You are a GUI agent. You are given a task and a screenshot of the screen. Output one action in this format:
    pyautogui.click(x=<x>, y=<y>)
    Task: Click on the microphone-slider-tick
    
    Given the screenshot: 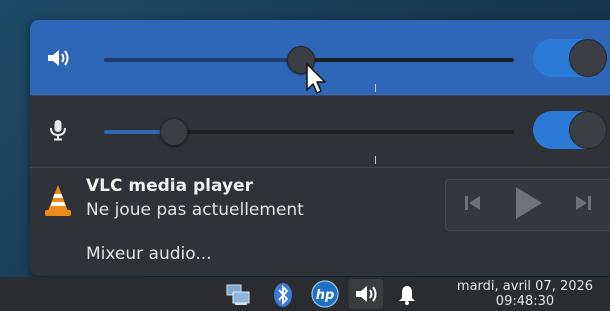 What is the action you would take?
    pyautogui.click(x=375, y=160)
    